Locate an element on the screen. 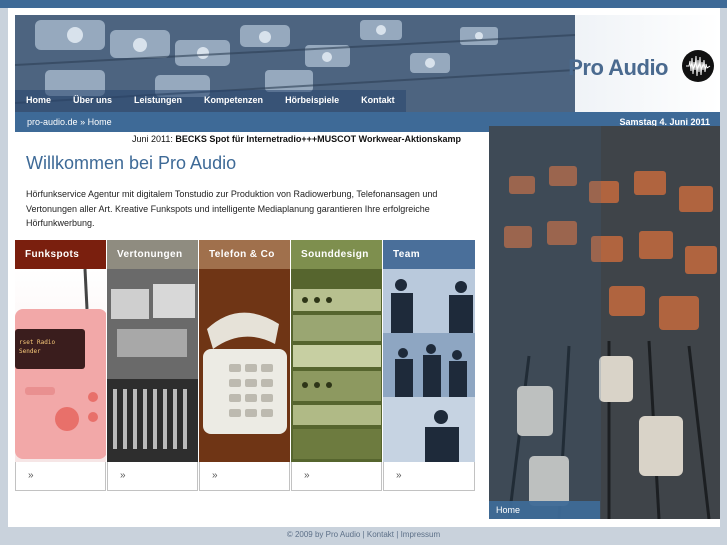 The image size is (727, 545). nav-item-hoerbeispiele: Hörbeispiele is located at coordinates (312, 101).